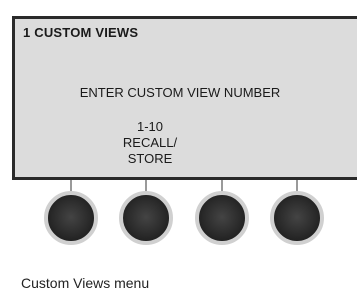  I want to click on softkey-2-label-line: RECALL/, so click(150, 142).